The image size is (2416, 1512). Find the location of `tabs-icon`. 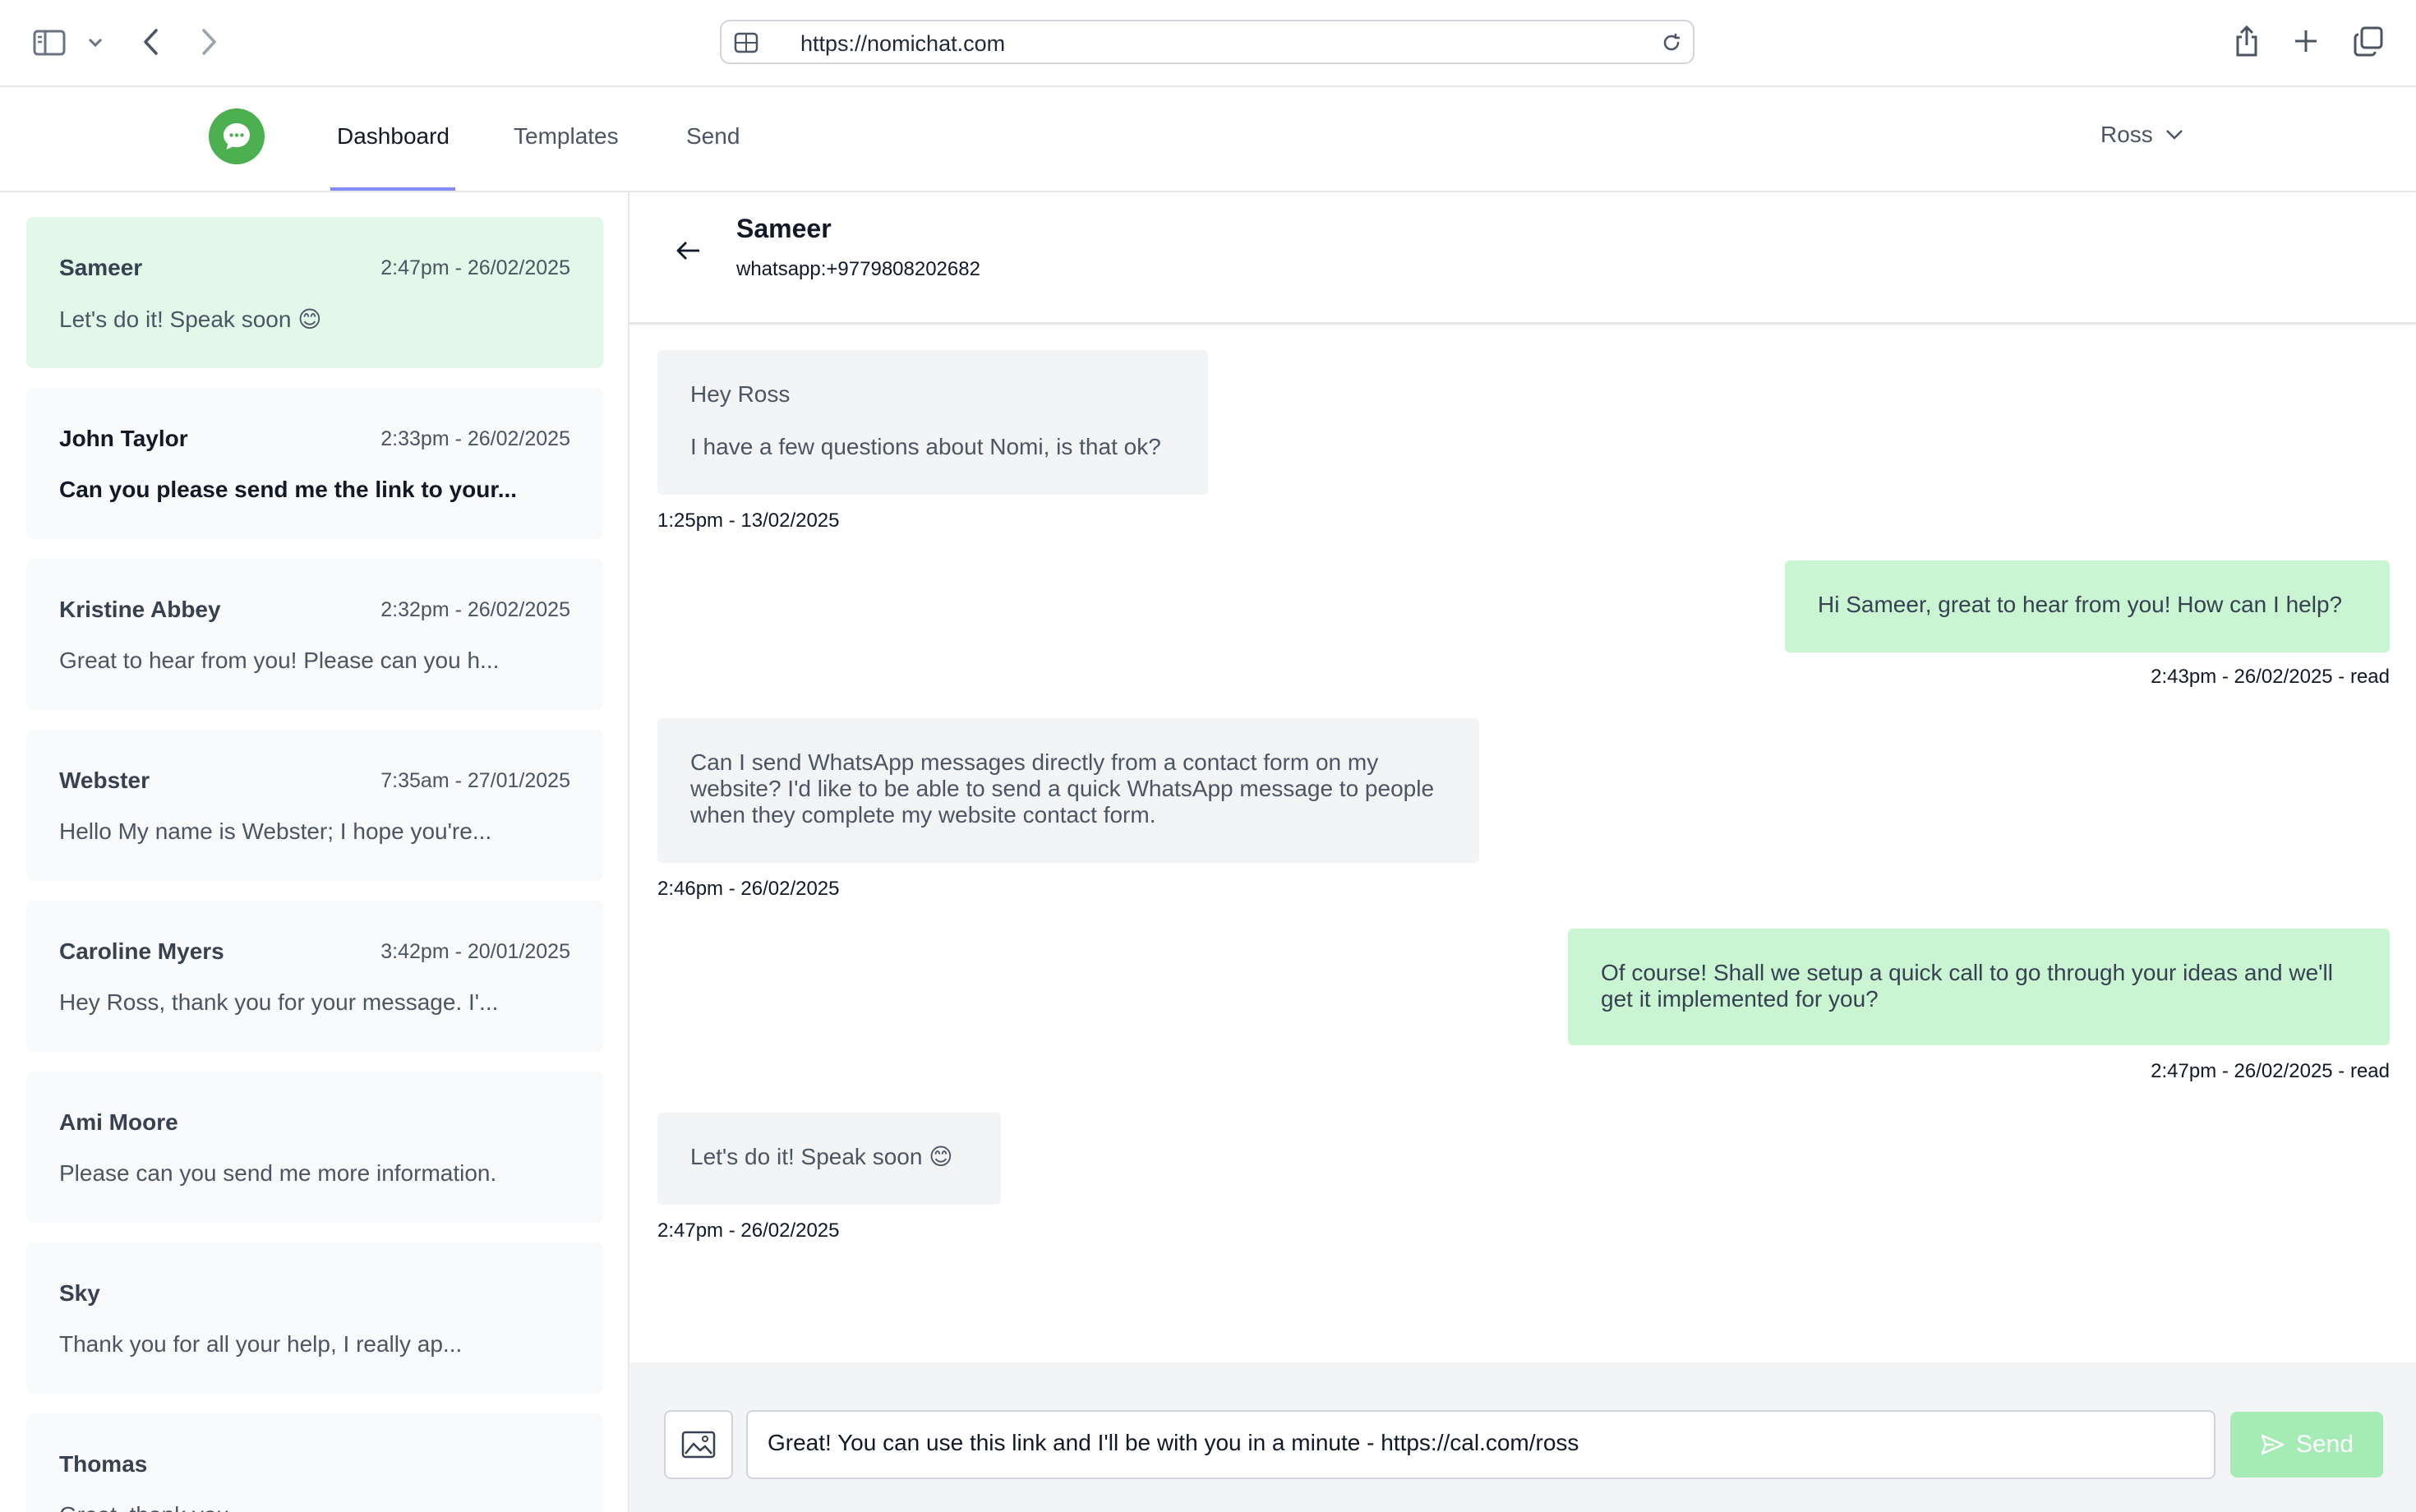

tabs-icon is located at coordinates (2368, 42).